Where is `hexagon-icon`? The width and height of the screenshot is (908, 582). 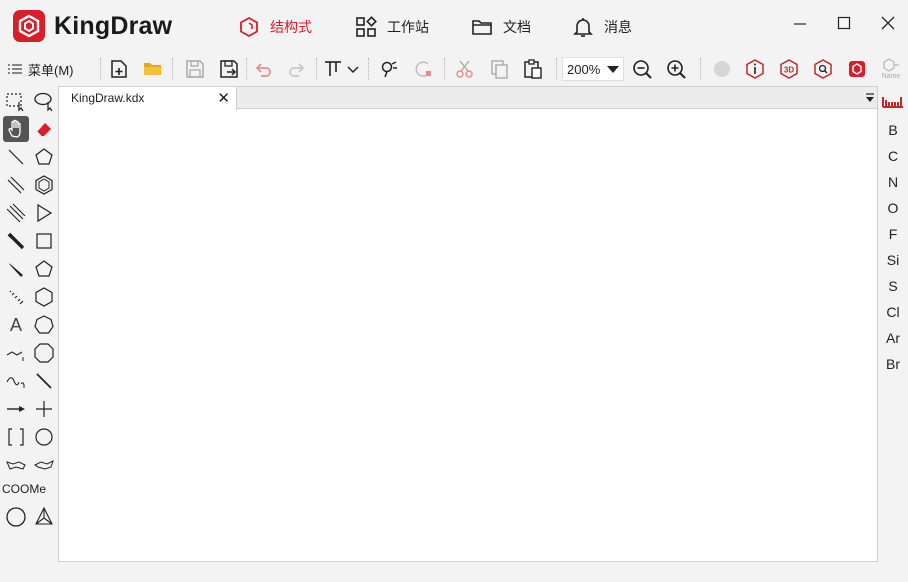
hexagon-icon is located at coordinates (44, 297).